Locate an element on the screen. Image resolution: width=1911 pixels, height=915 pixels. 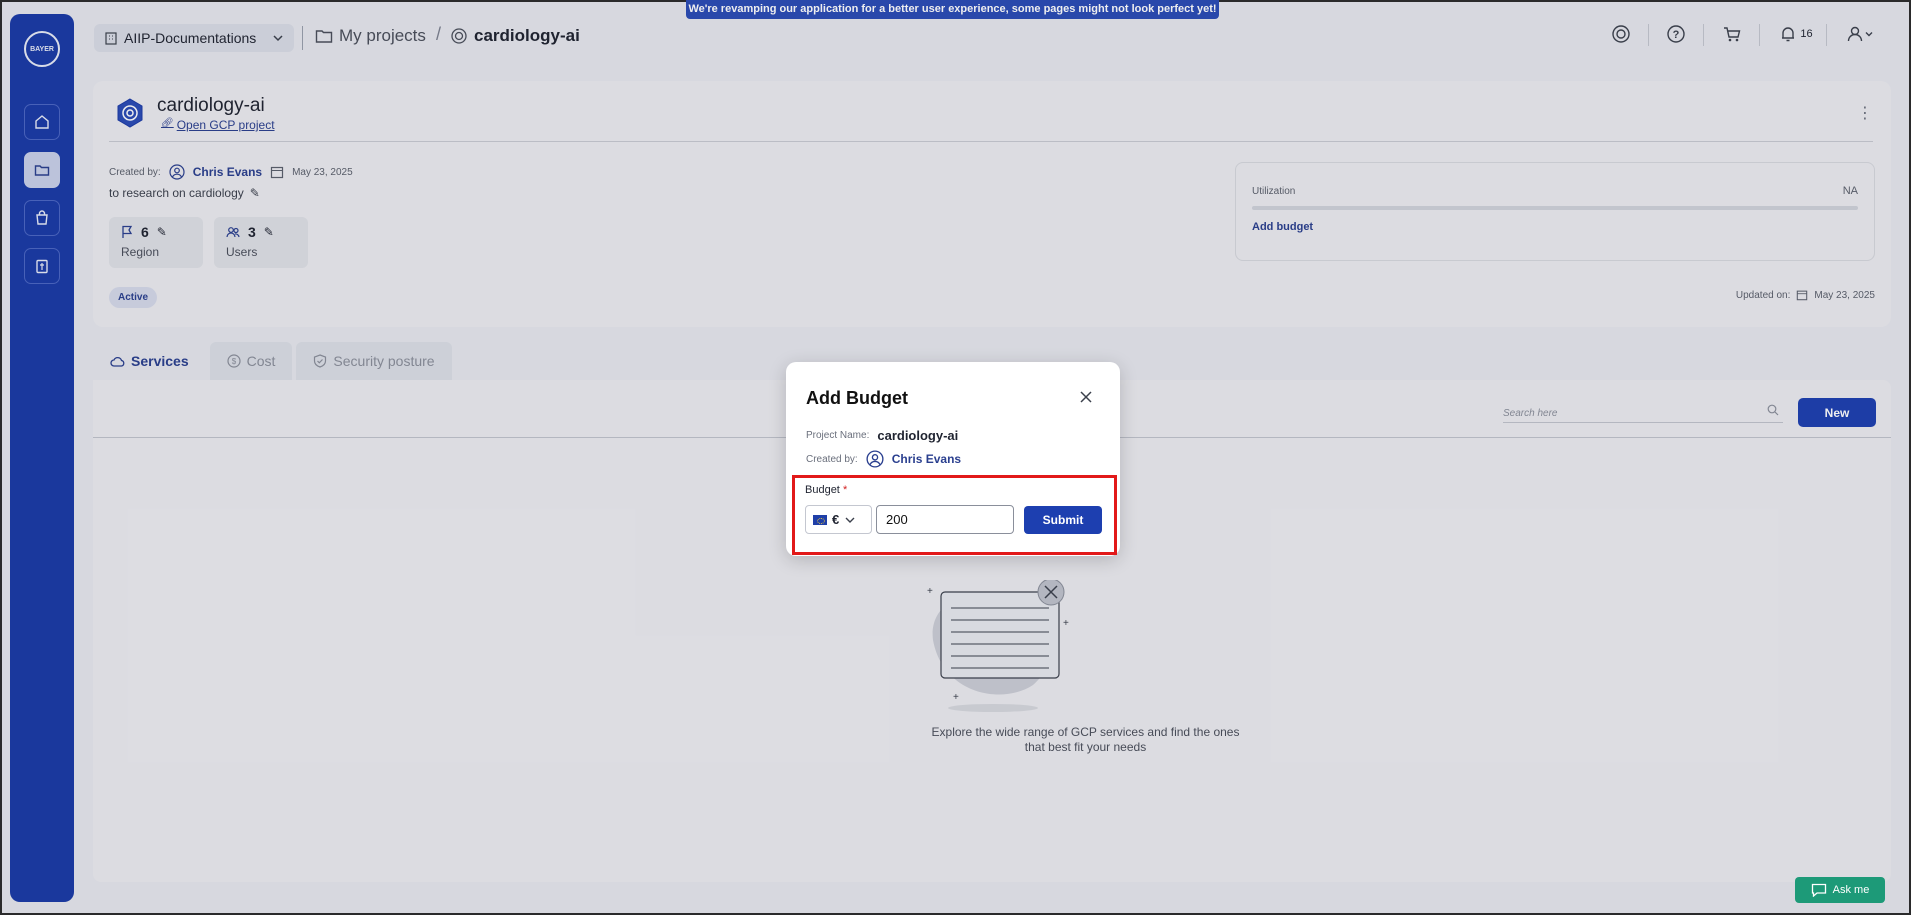
project-name-label: Project Name: is located at coordinates (838, 435).